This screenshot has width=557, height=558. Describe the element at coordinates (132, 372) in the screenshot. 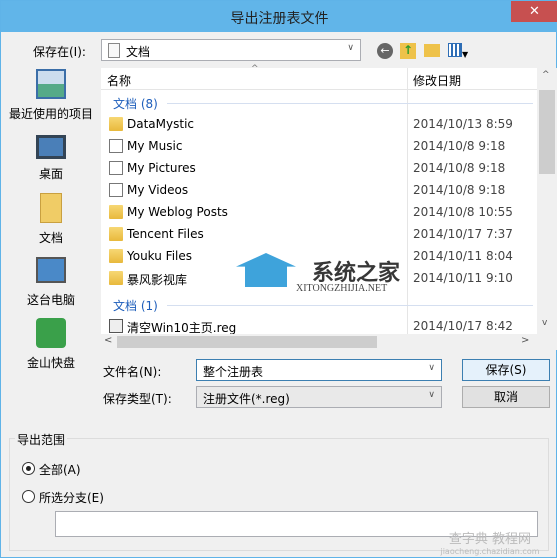

I see `filename-label: 文件名(N):` at that location.